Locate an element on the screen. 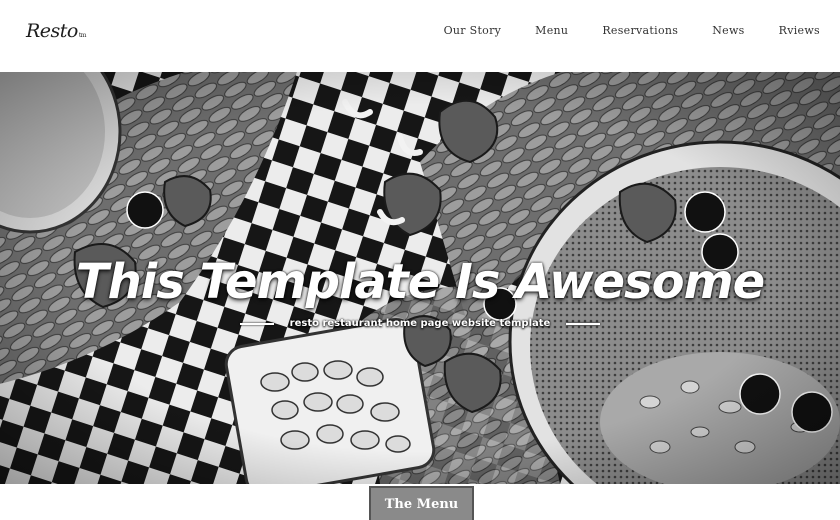 The height and width of the screenshot is (520, 840). nav-our-story: Our Story is located at coordinates (473, 30).